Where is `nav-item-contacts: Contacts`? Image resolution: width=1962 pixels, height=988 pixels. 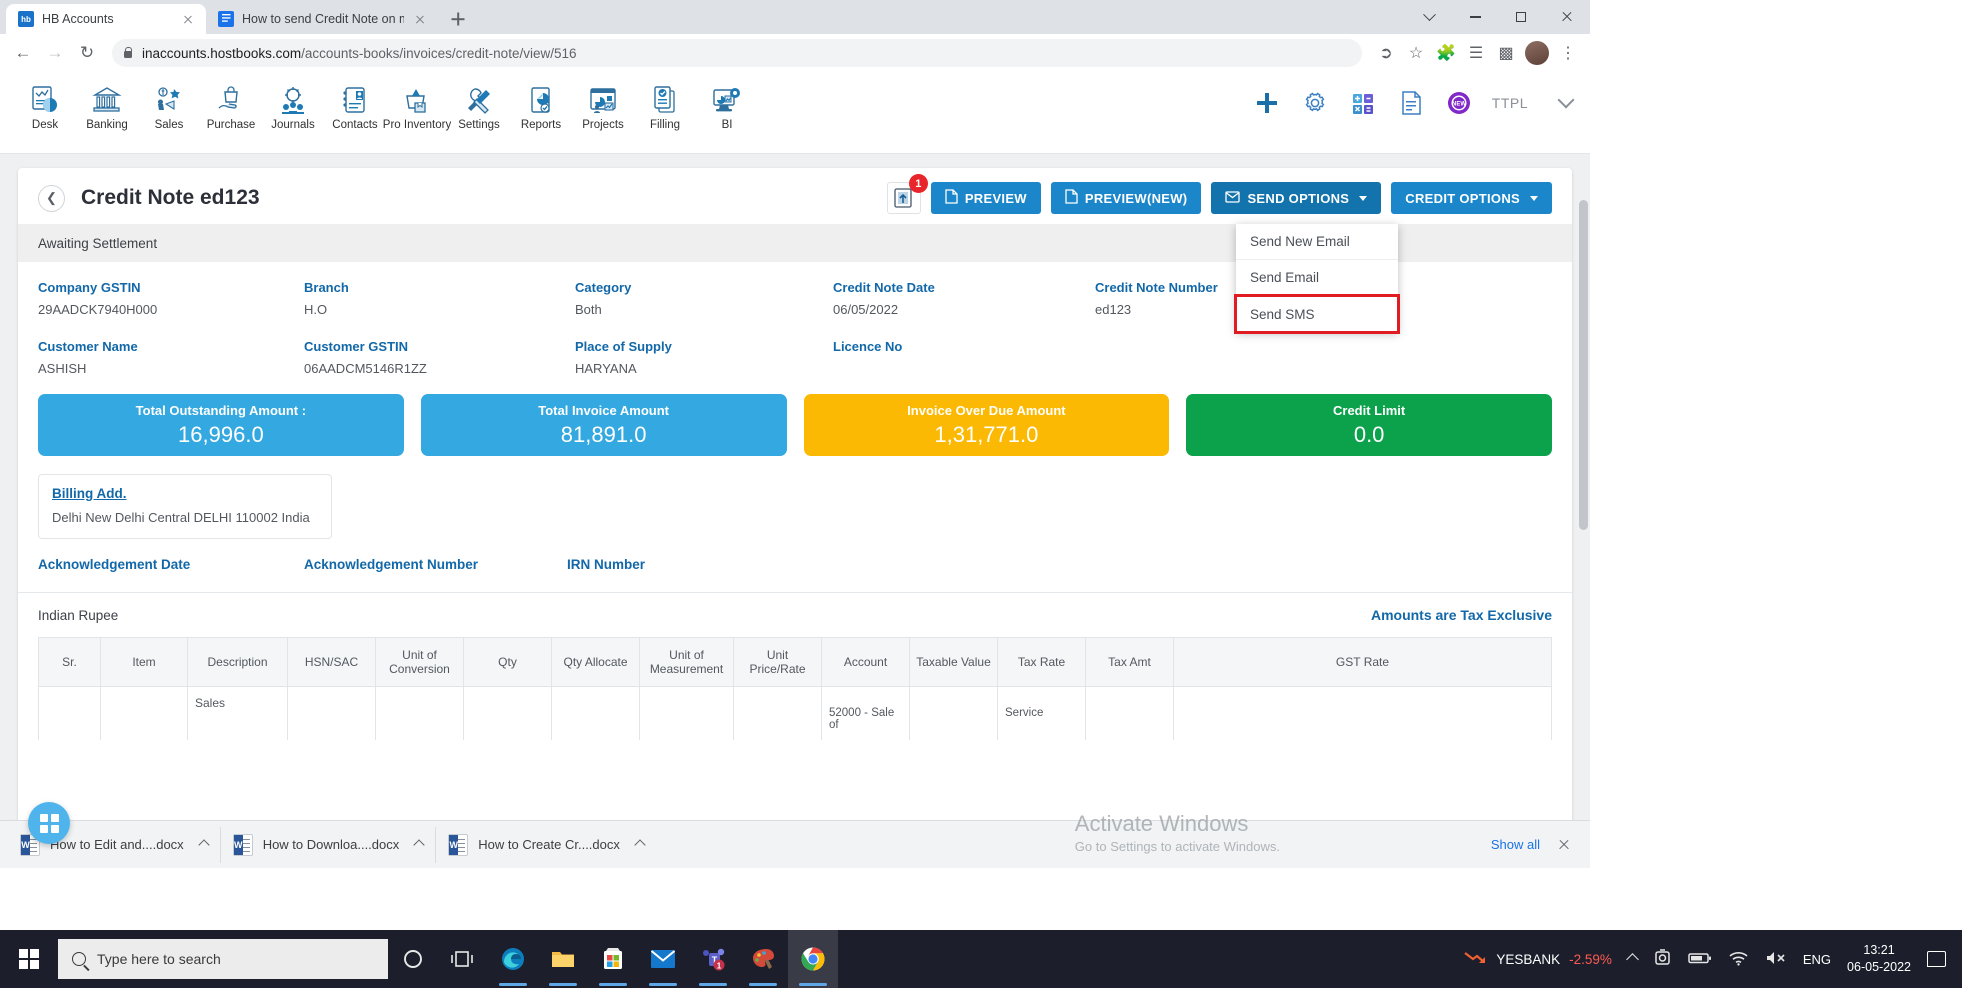 nav-item-contacts: Contacts is located at coordinates (355, 105).